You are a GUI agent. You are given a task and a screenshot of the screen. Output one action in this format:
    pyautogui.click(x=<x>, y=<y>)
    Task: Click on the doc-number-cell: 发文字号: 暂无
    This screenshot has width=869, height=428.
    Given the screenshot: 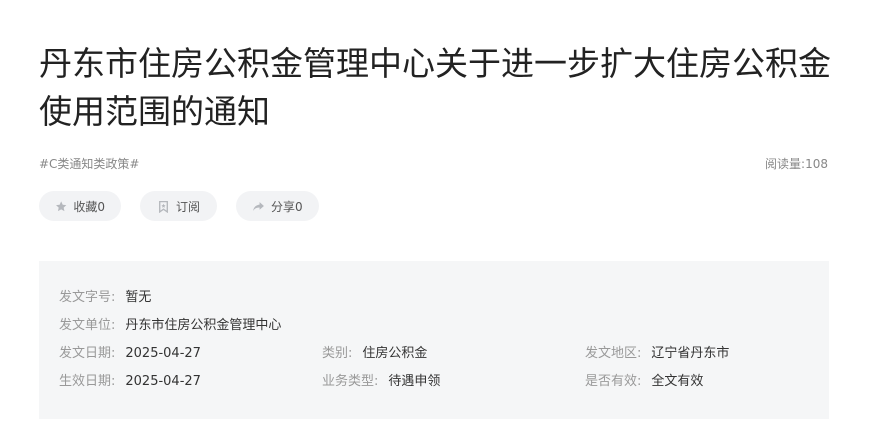 What is the action you would take?
    pyautogui.click(x=105, y=298)
    